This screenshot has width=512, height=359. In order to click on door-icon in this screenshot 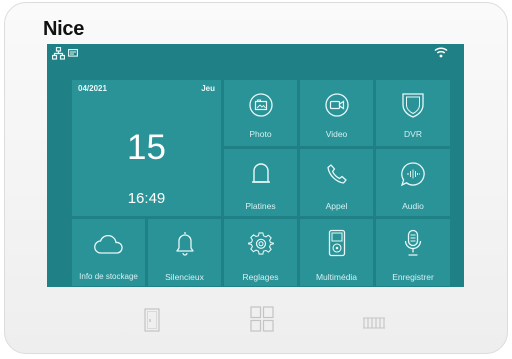, I will do `click(152, 320)`.